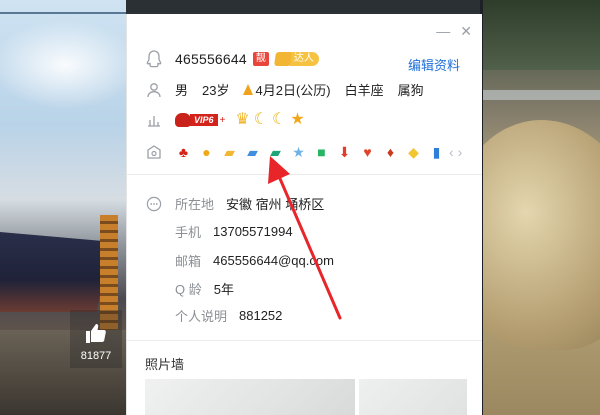  I want to click on medals-row: ♣ ● ▰ ▰ ▰ ★ ■ ⬇ ♥ ♦ ◆ ▮ ‹ ›, so click(294, 152).